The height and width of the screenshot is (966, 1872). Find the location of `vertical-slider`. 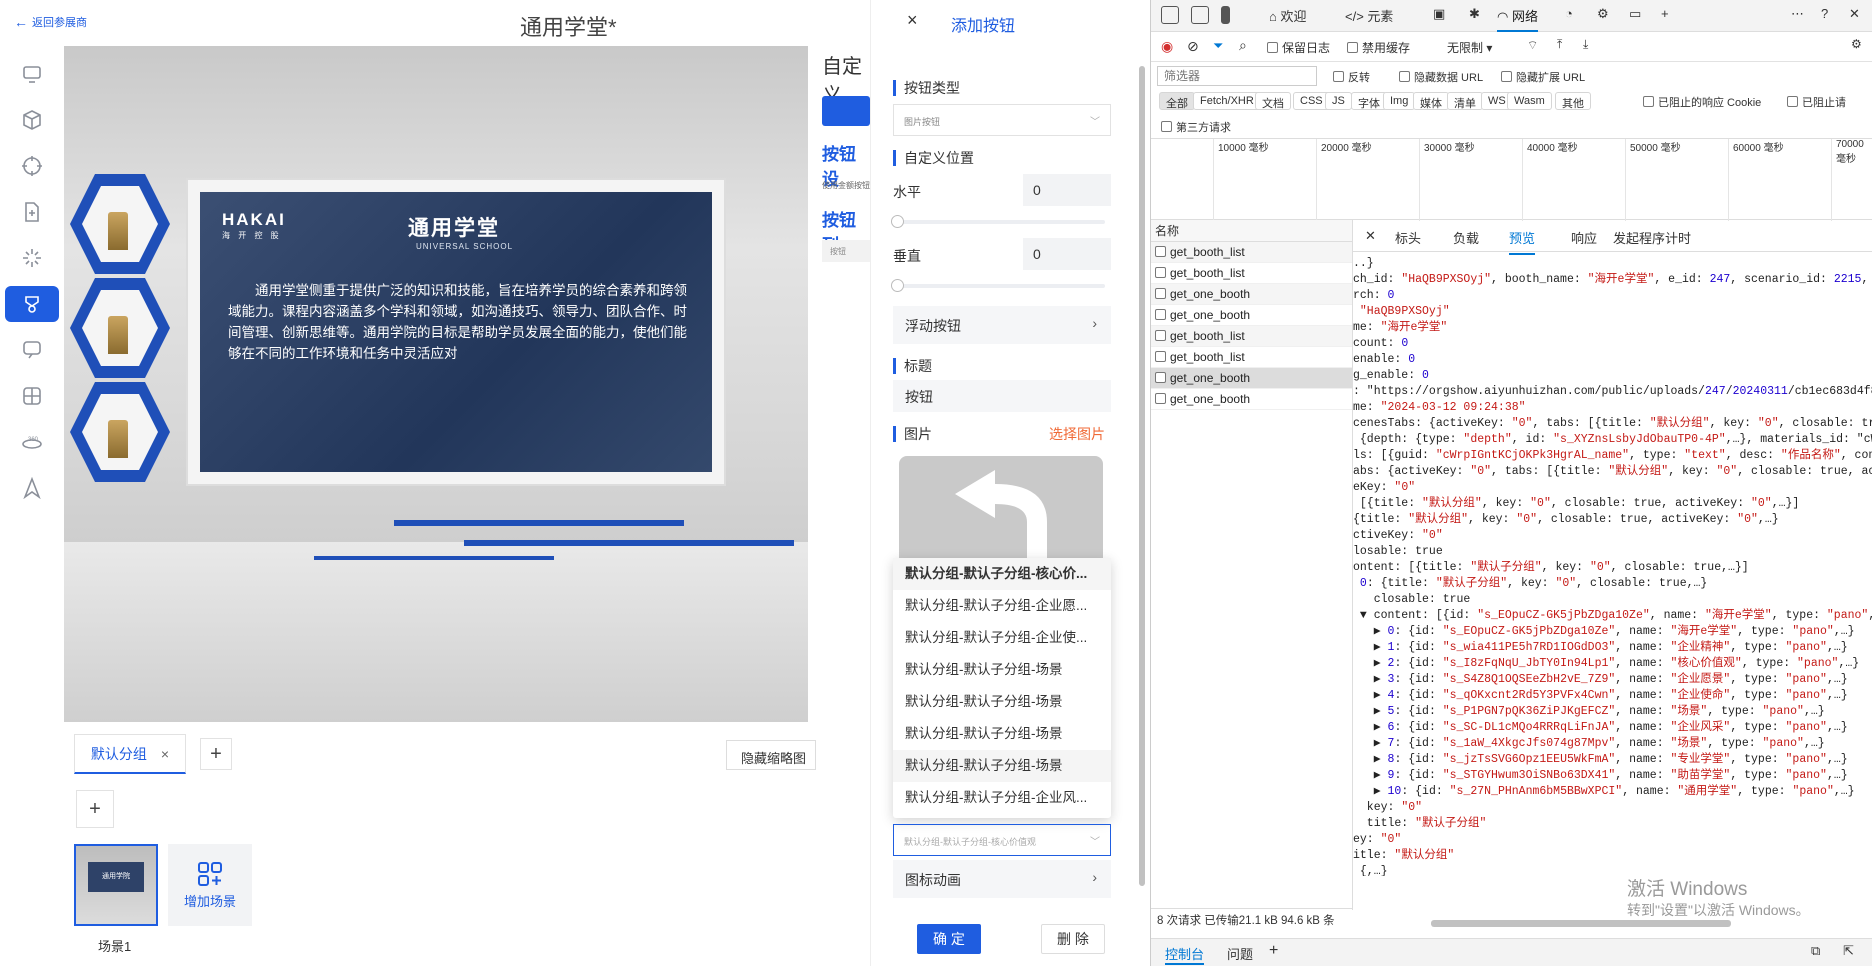

vertical-slider is located at coordinates (998, 285).